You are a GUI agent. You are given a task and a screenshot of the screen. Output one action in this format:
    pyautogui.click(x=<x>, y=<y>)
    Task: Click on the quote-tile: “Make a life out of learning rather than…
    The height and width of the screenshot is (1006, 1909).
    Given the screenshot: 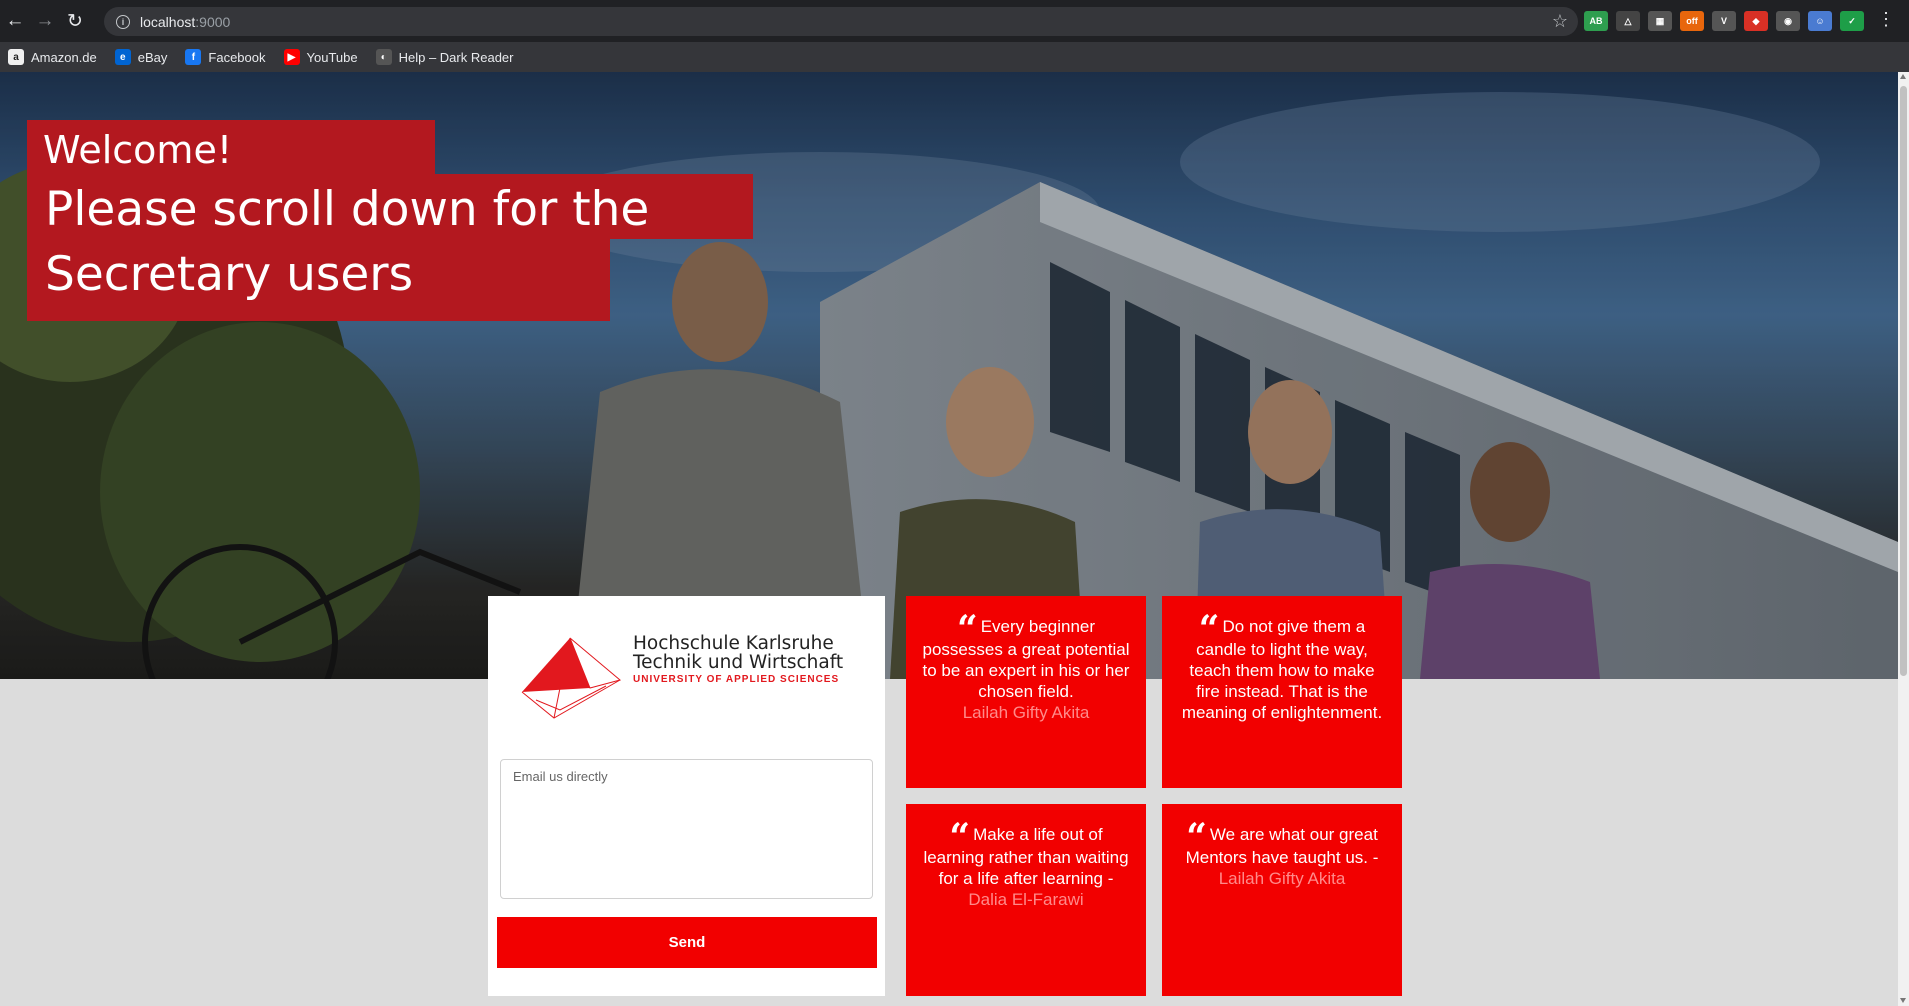 What is the action you would take?
    pyautogui.click(x=1026, y=900)
    